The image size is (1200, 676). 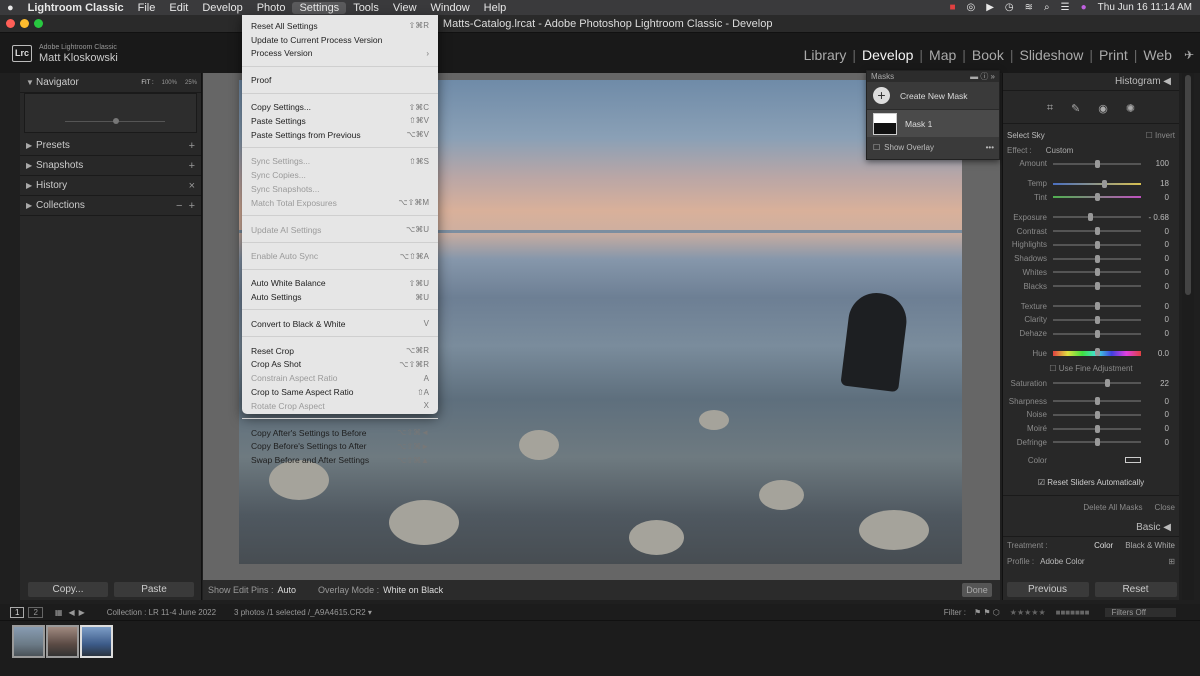 I want to click on menu-view: View, so click(x=405, y=8).